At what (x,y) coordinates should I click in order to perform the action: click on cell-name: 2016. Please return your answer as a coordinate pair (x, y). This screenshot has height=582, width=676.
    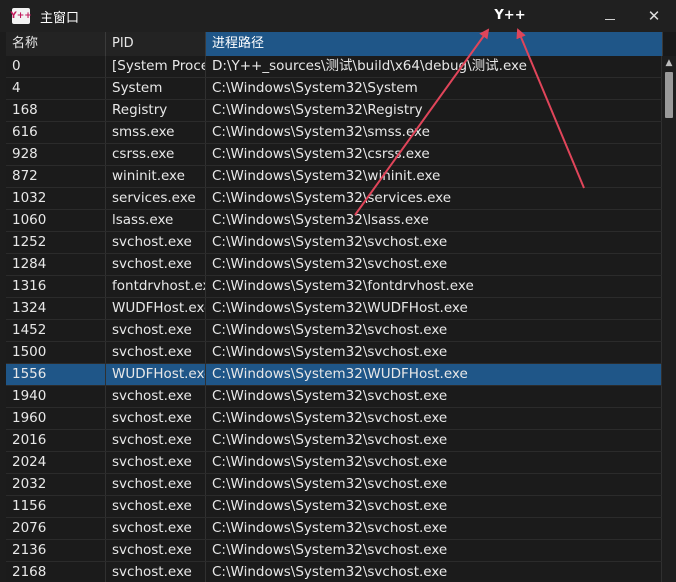
    Looking at the image, I should click on (56, 440).